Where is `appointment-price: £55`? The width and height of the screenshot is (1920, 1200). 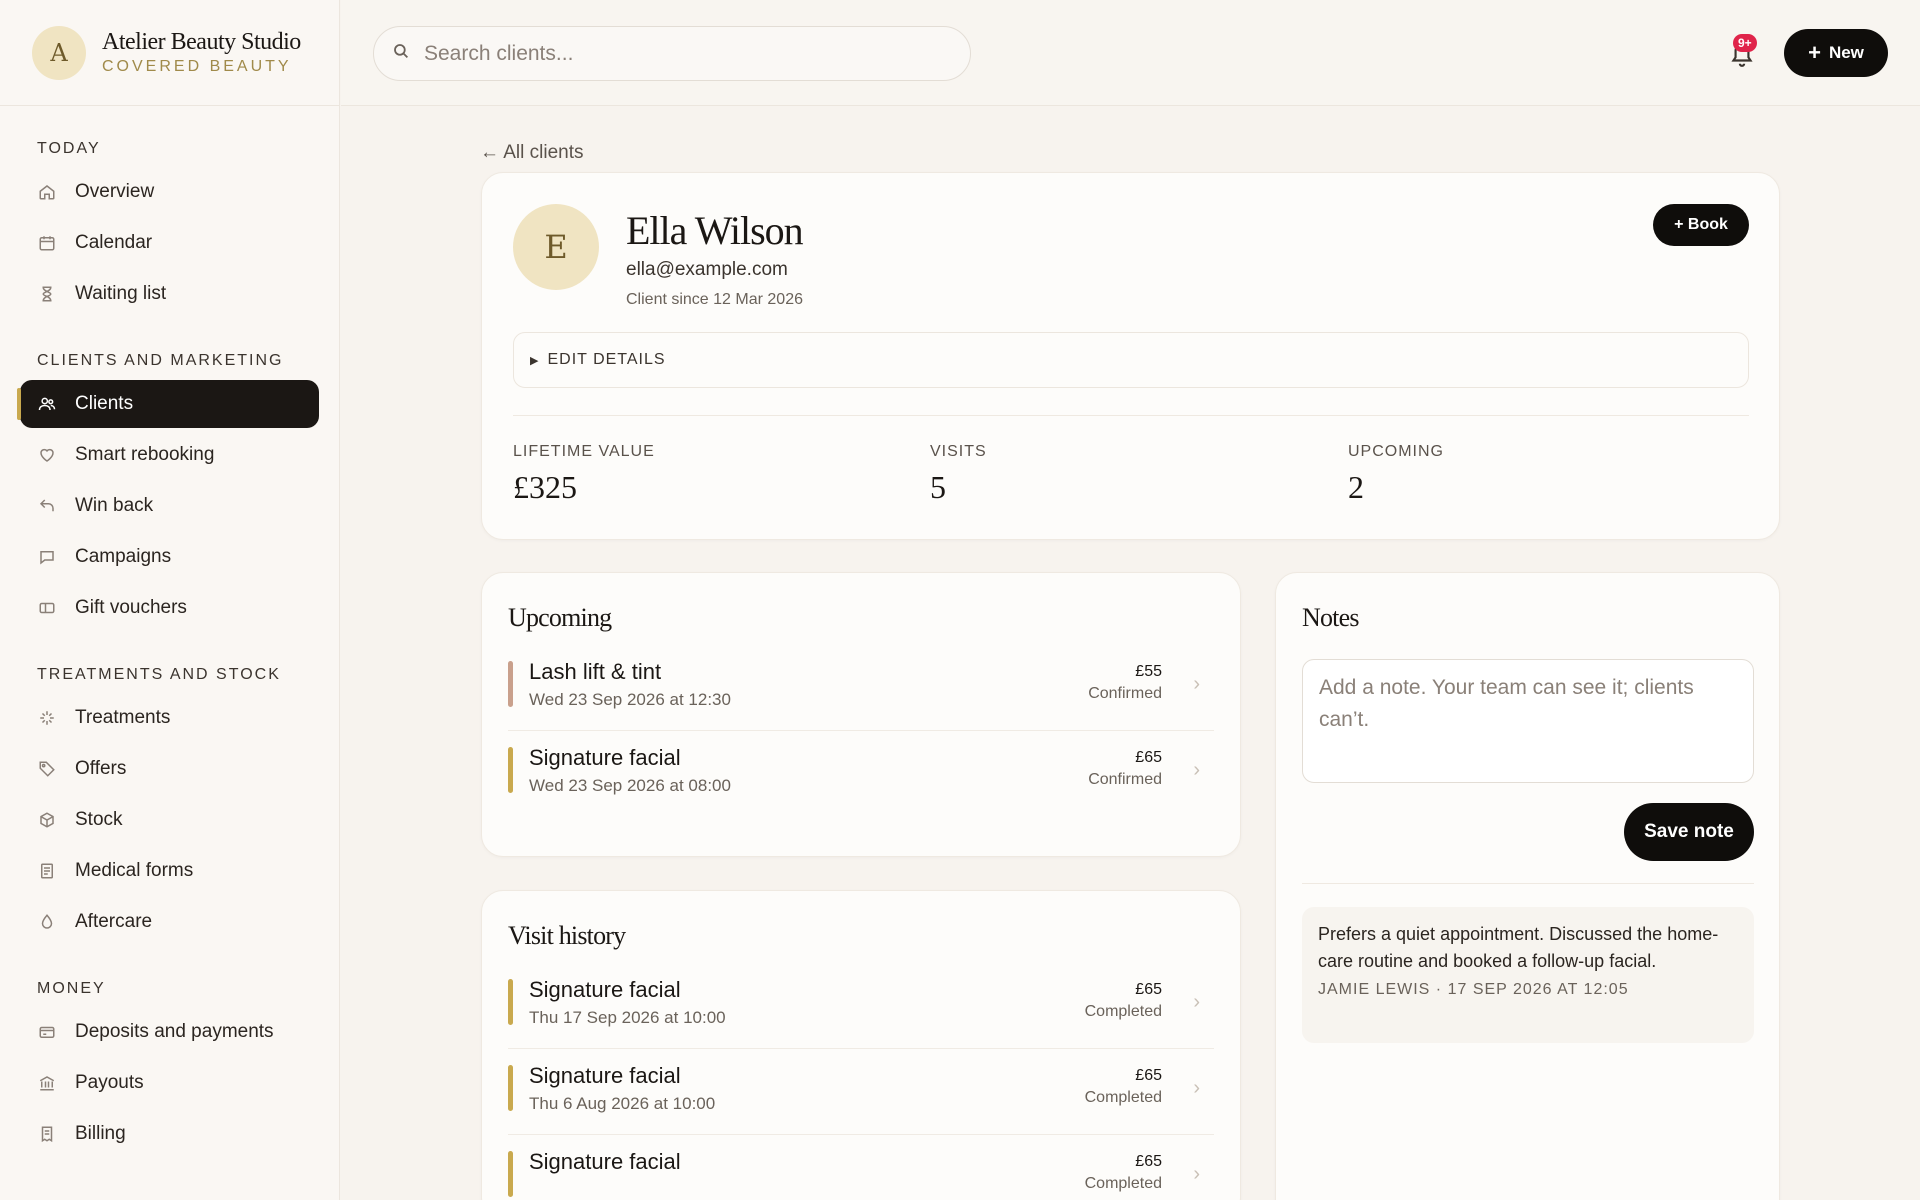 appointment-price: £55 is located at coordinates (1148, 671).